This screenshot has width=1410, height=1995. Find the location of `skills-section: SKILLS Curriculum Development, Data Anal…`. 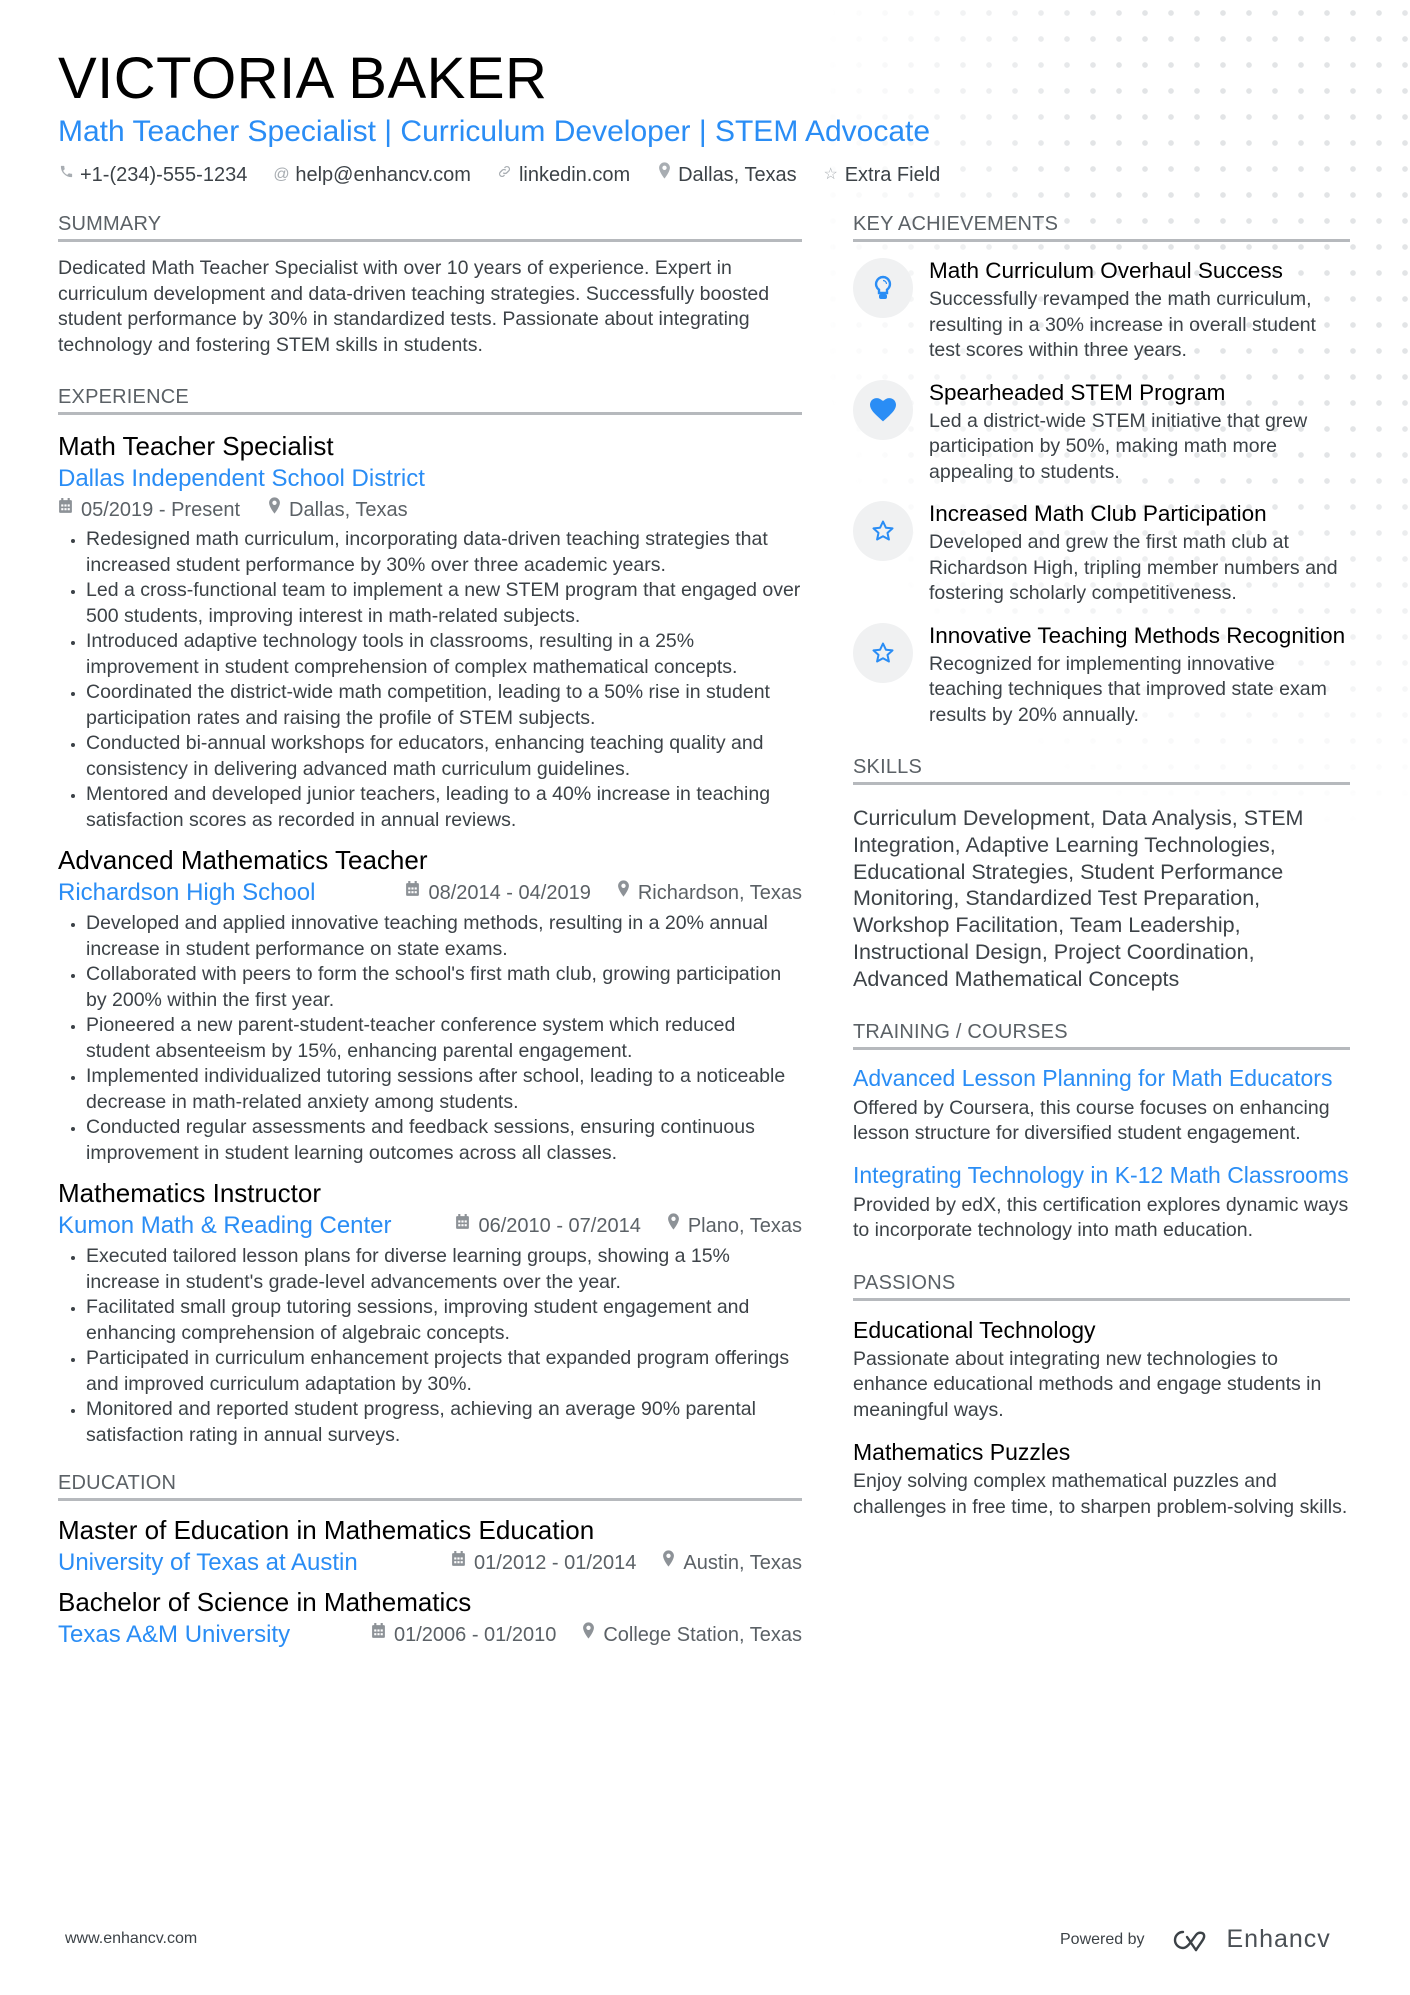

skills-section: SKILLS Curriculum Development, Data Anal… is located at coordinates (1101, 873).